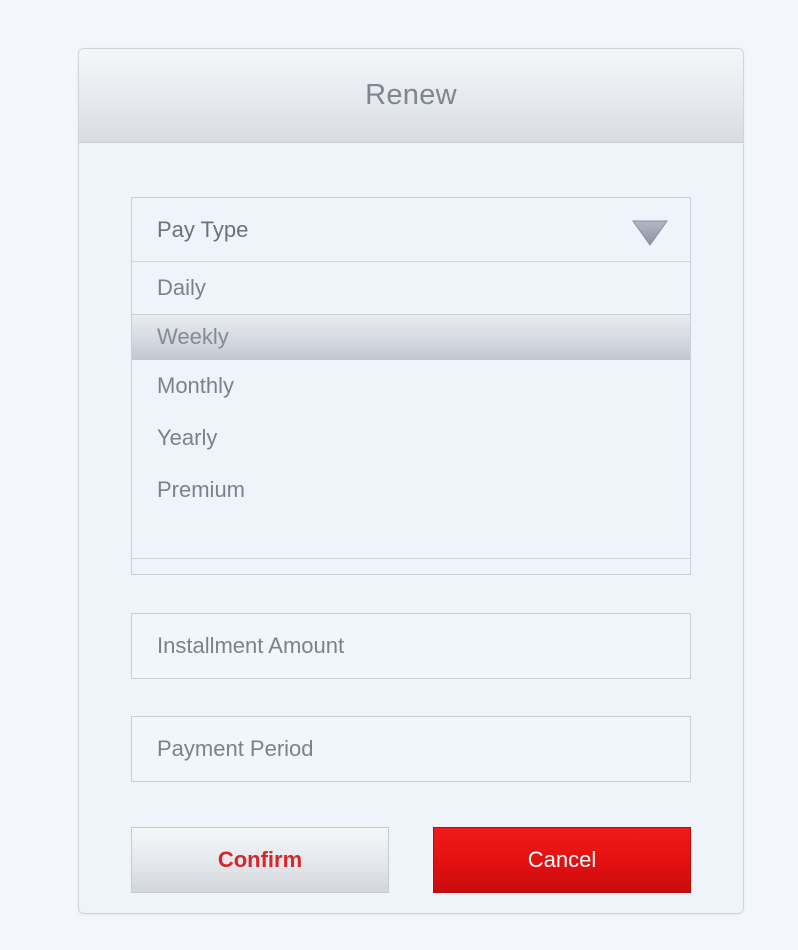 This screenshot has width=798, height=950. What do you see at coordinates (411, 749) in the screenshot?
I see `payment-period-input` at bounding box center [411, 749].